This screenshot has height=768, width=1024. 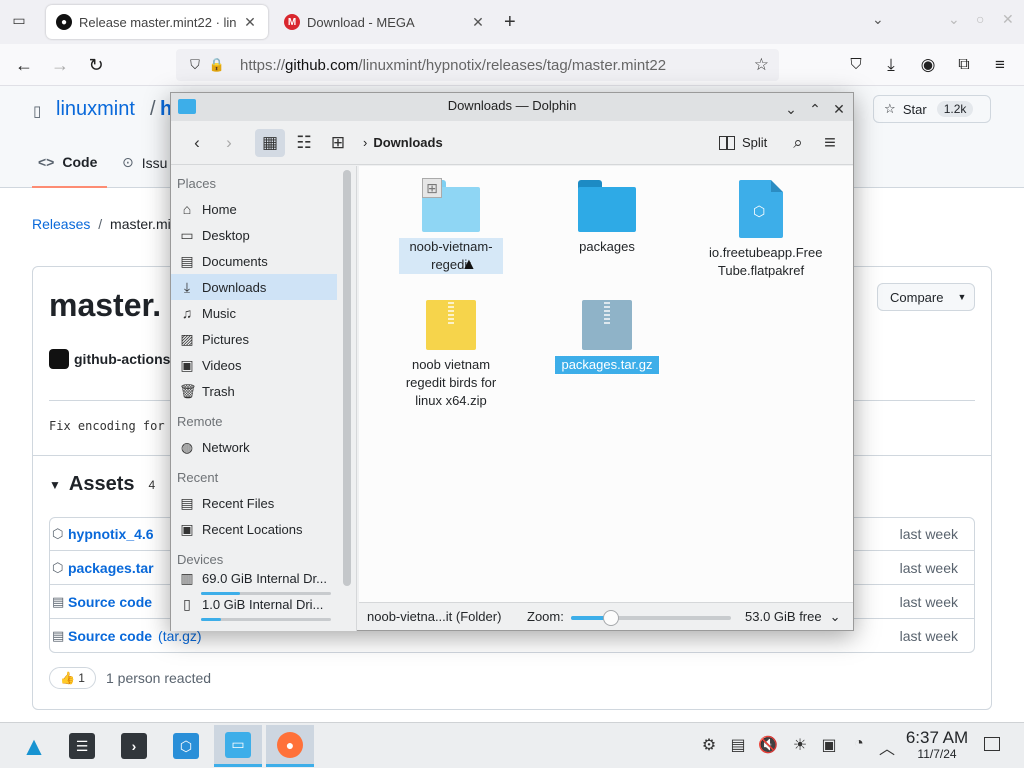 What do you see at coordinates (266, 593) in the screenshot?
I see `device-usage-bar` at bounding box center [266, 593].